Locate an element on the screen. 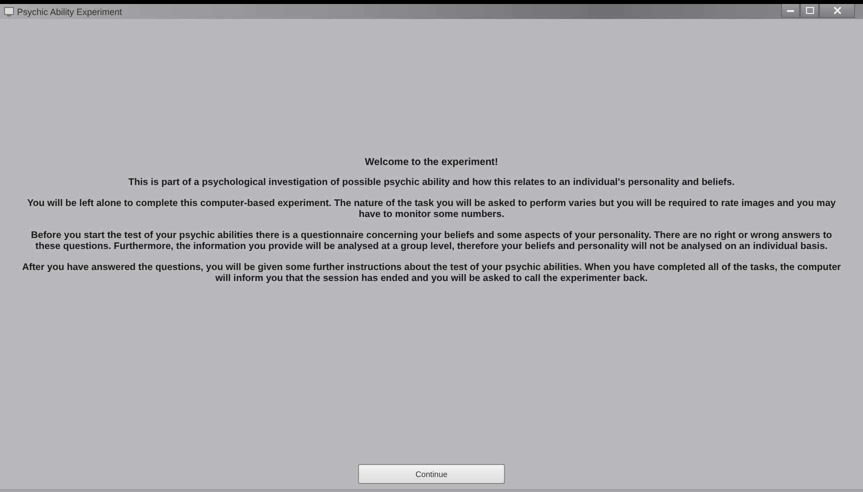 This screenshot has height=492, width=863. minimize-icon is located at coordinates (790, 10).